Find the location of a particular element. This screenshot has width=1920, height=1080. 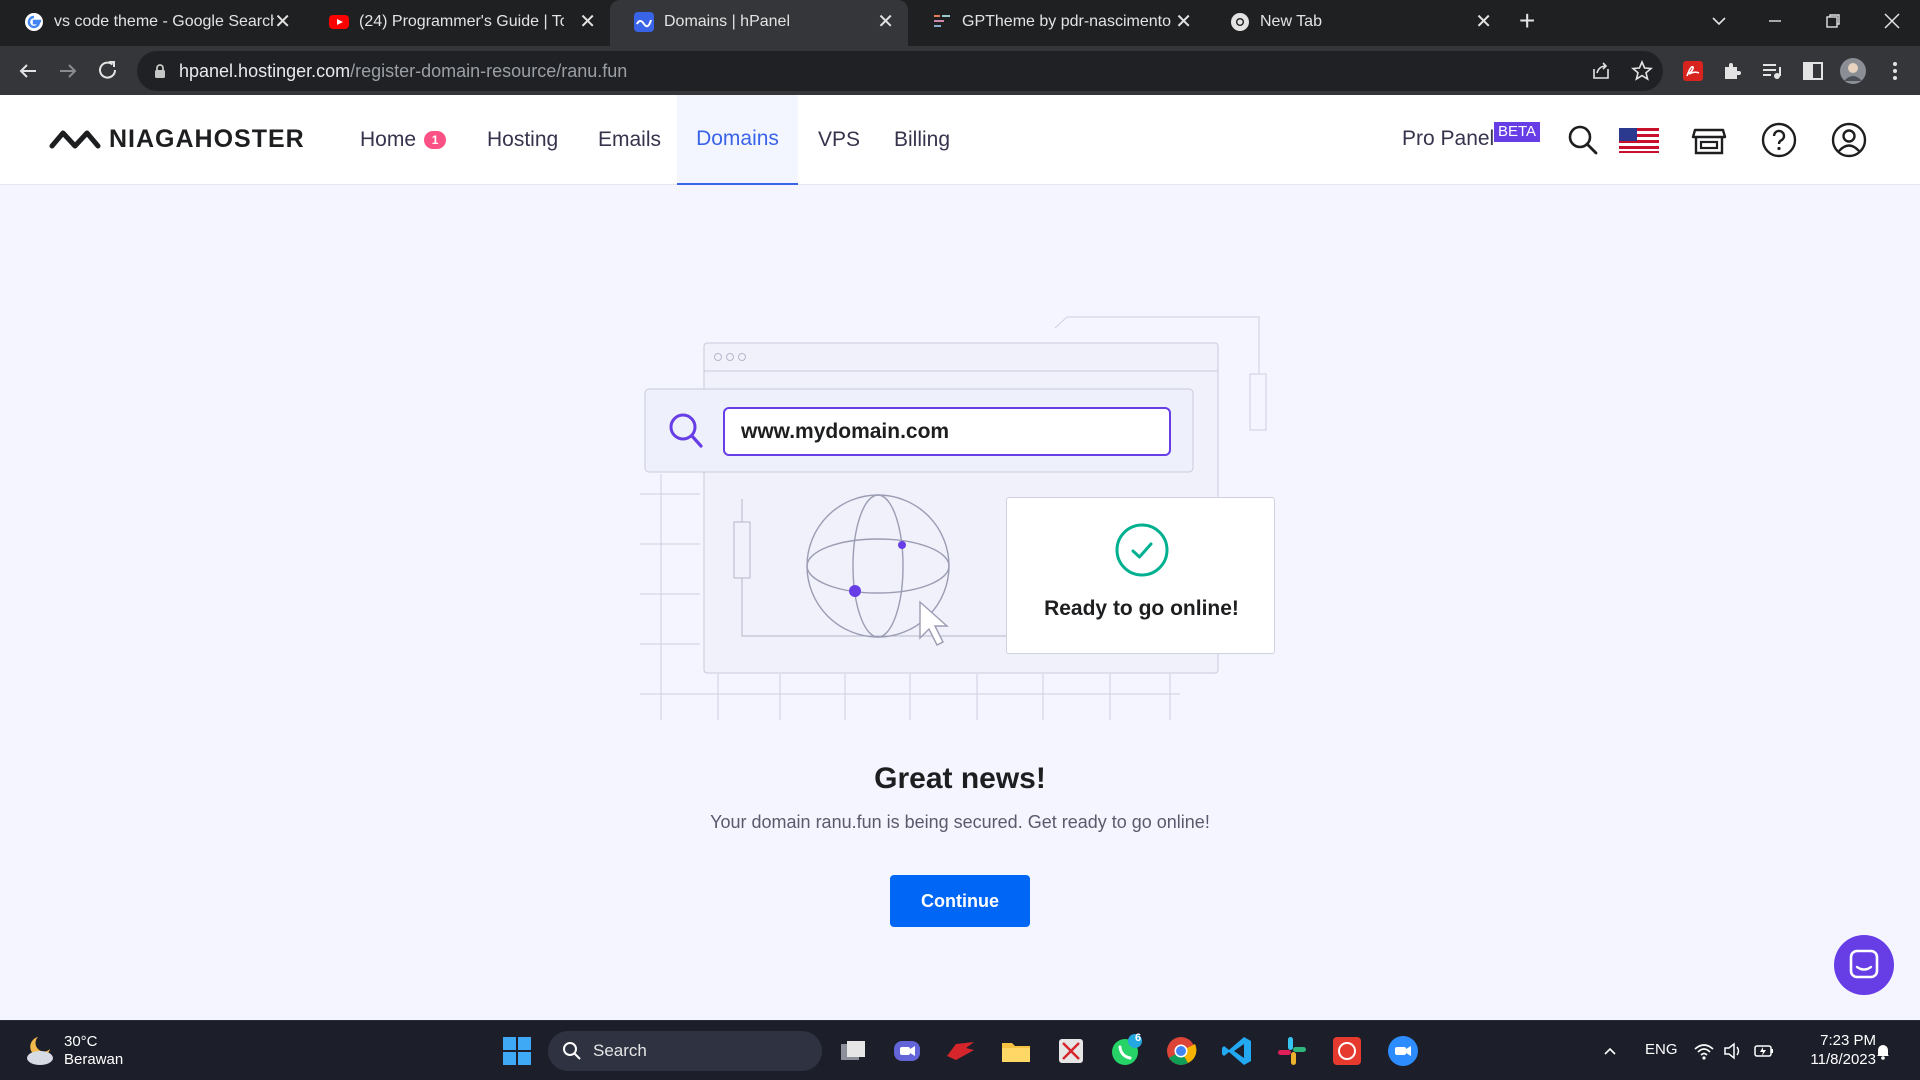

system-clock: 7:23 PM 11/8/2023 is located at coordinates (1833, 1050).